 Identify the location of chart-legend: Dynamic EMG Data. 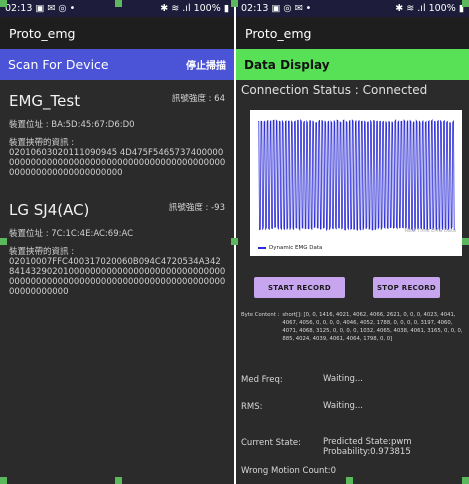
(290, 248).